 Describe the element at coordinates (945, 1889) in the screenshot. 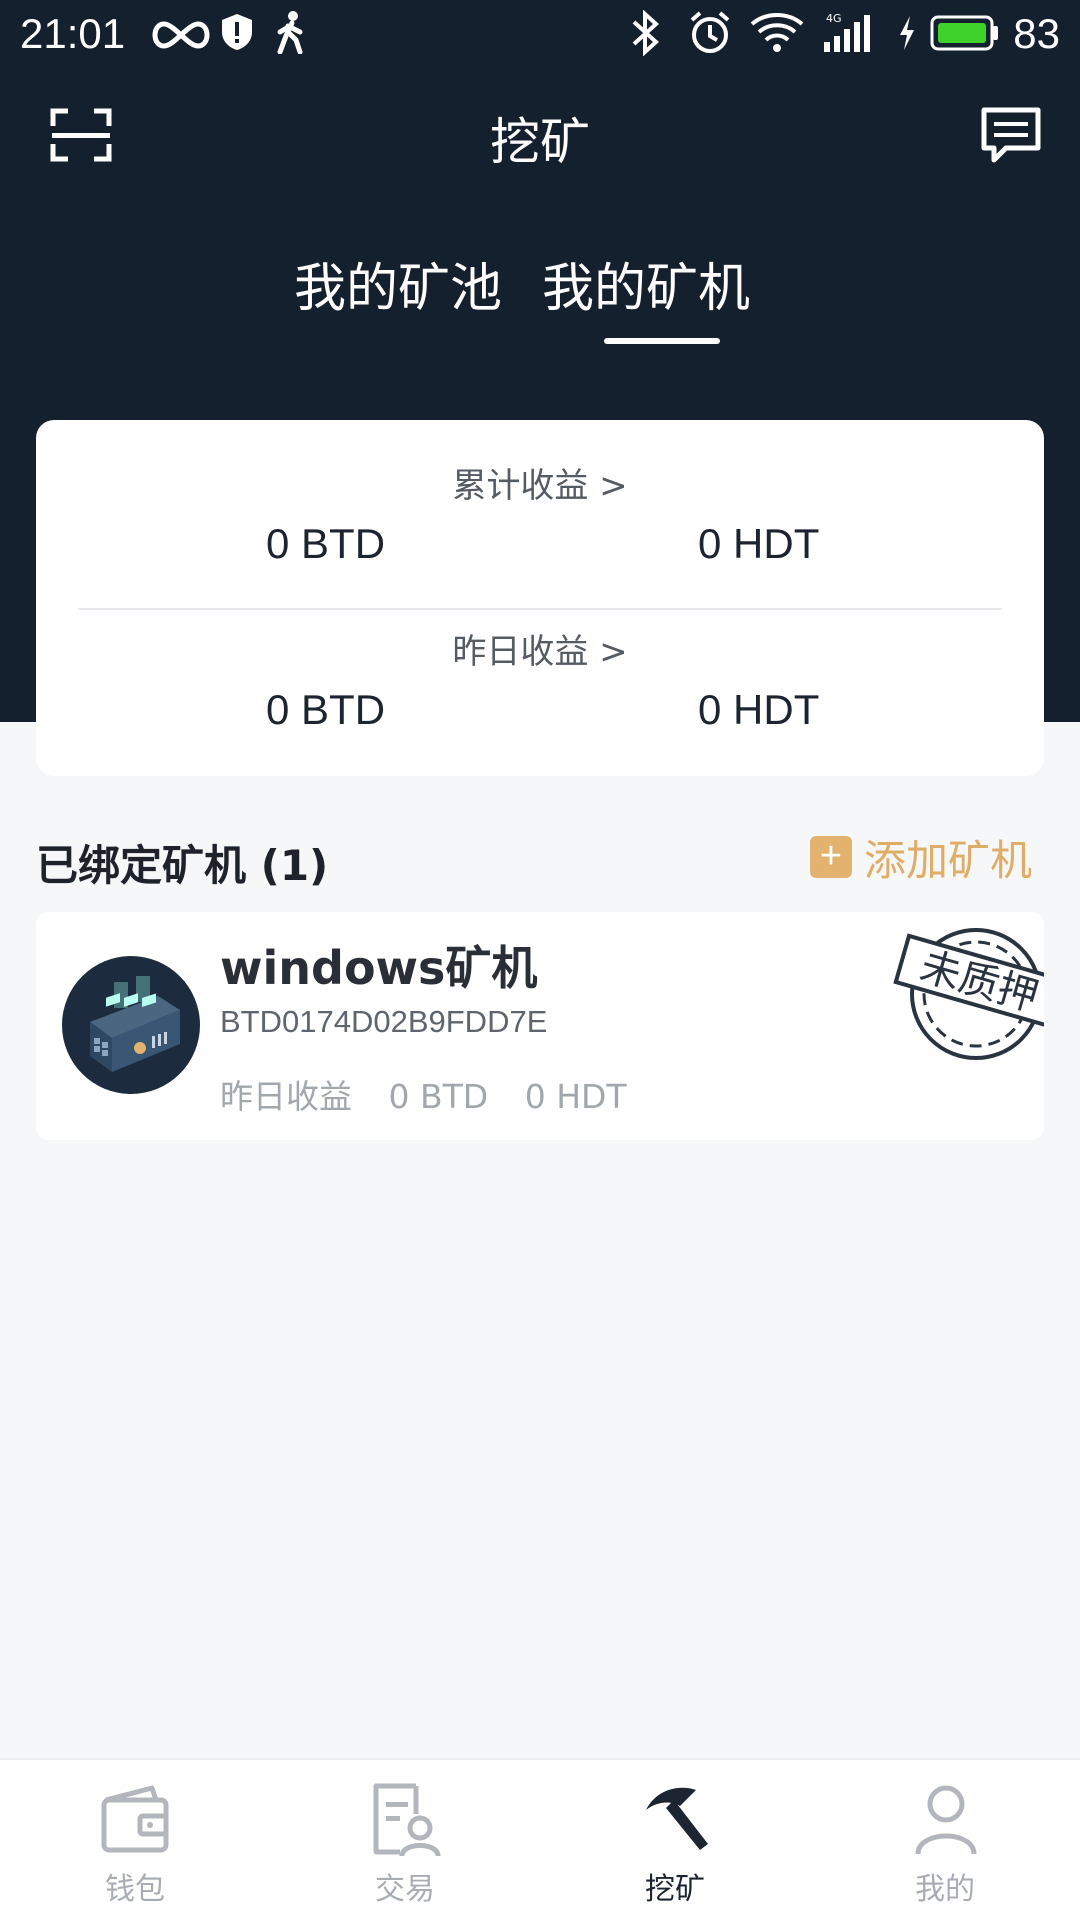

I see `nav-profile-label: 我的` at that location.